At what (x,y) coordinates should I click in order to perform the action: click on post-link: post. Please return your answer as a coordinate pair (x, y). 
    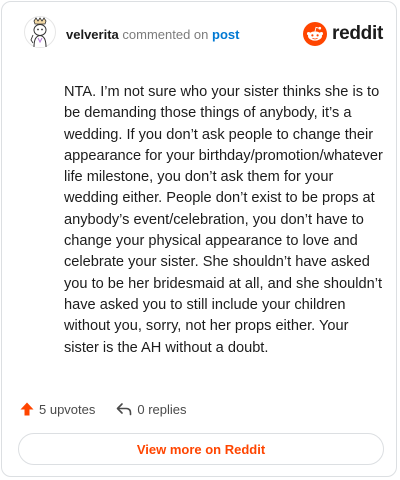
    Looking at the image, I should click on (225, 34).